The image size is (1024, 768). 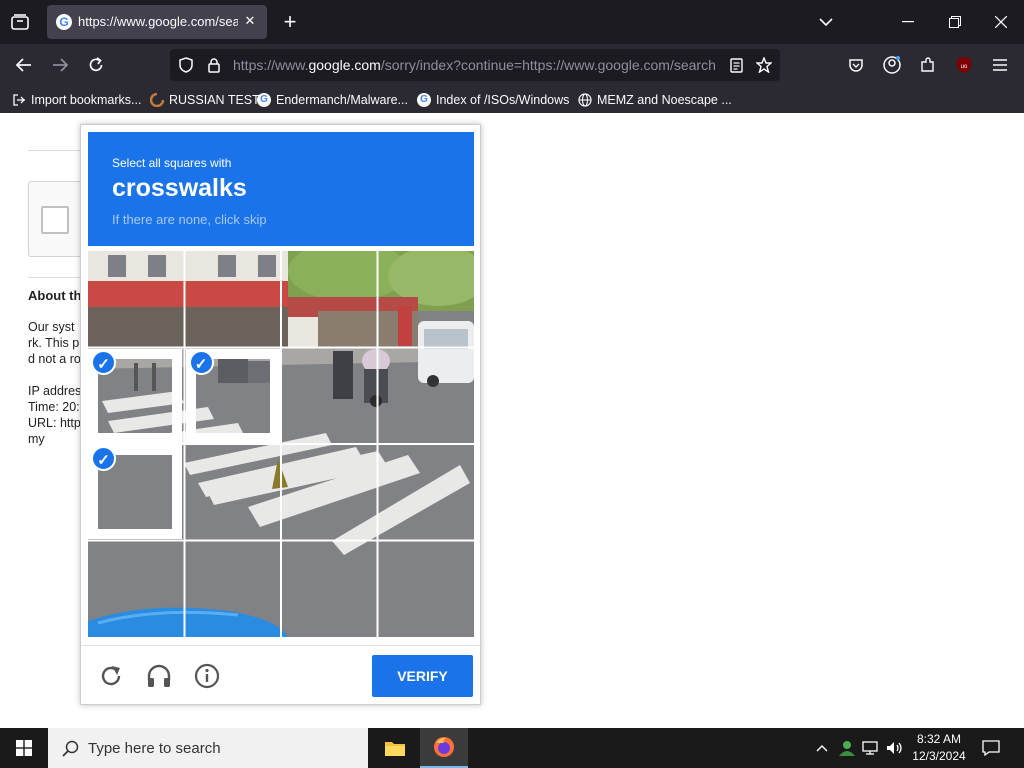 I want to click on file-explorer-button, so click(x=395, y=748).